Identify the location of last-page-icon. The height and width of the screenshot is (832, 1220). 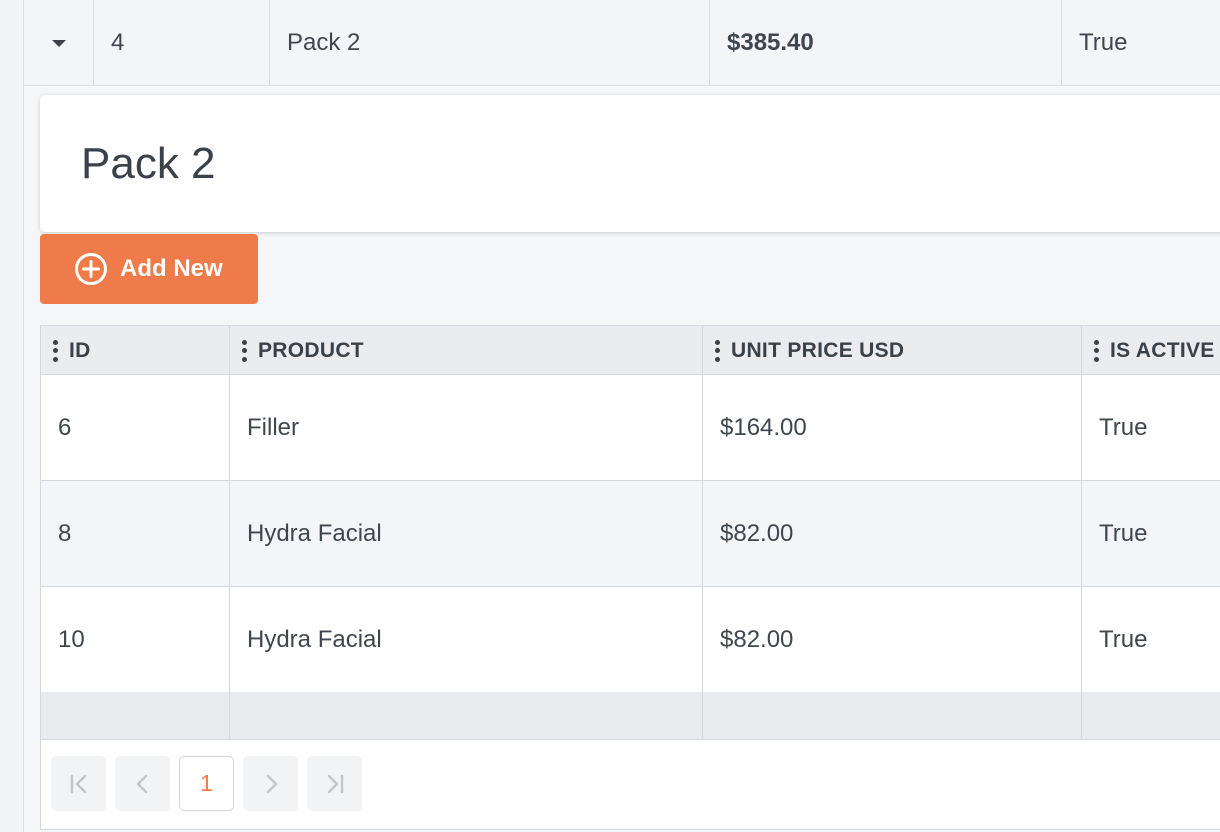
(335, 783).